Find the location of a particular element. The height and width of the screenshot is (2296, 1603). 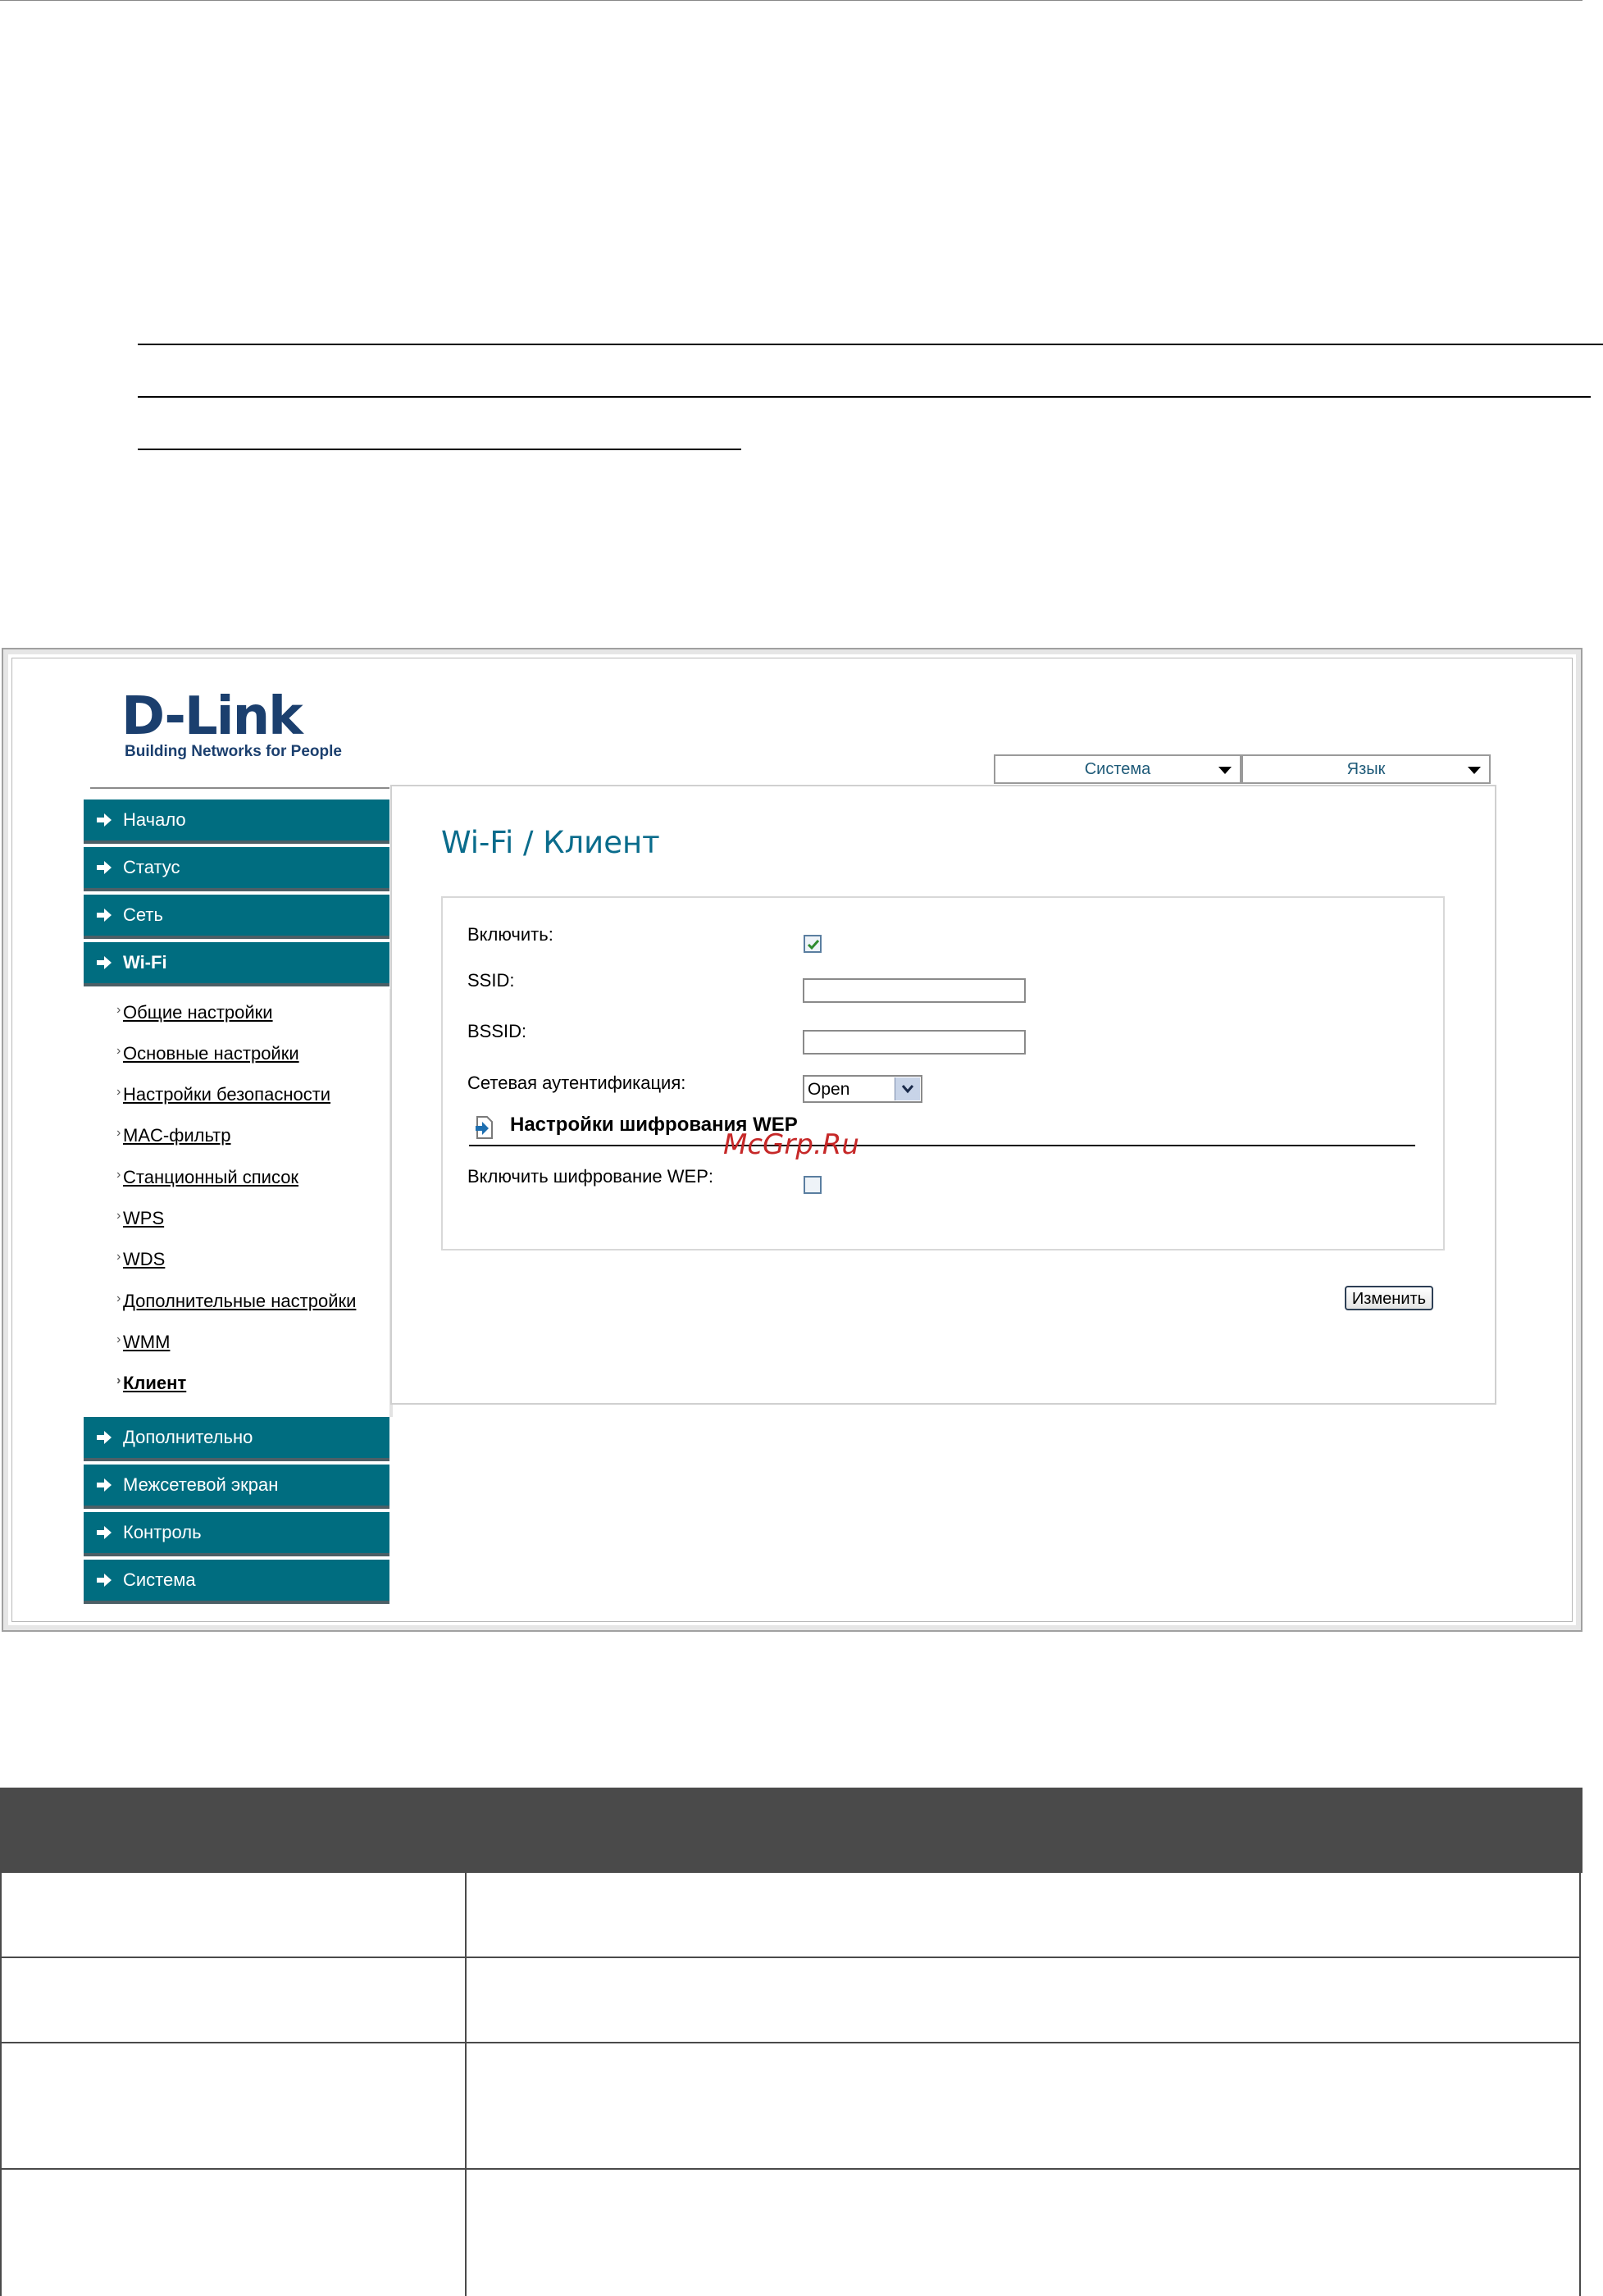

system-menu-label: Система is located at coordinates (1117, 769).